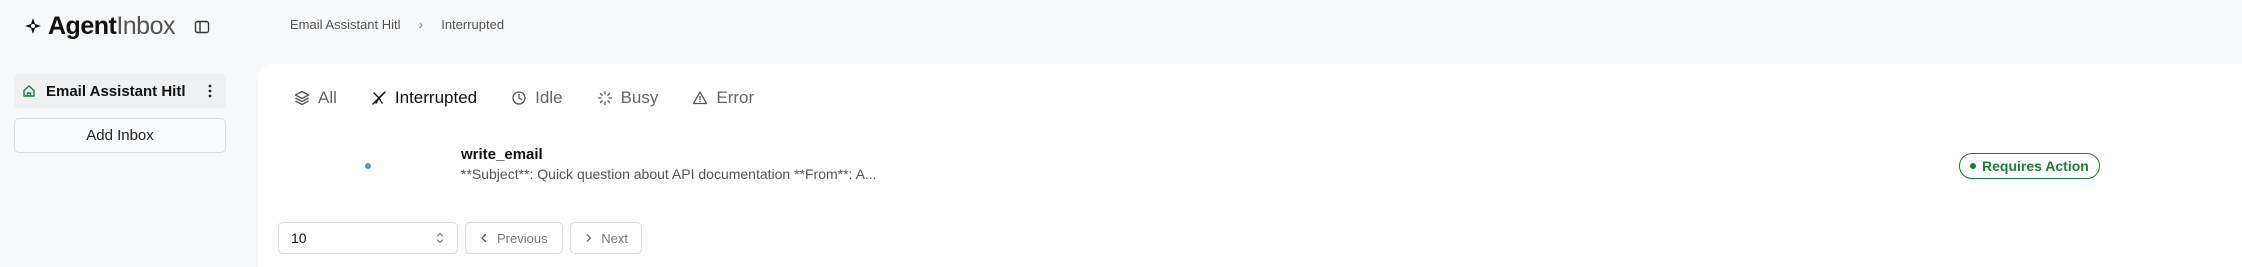 The width and height of the screenshot is (2242, 267). I want to click on sidebar-item-label: Email Assistant Hitl, so click(116, 91).